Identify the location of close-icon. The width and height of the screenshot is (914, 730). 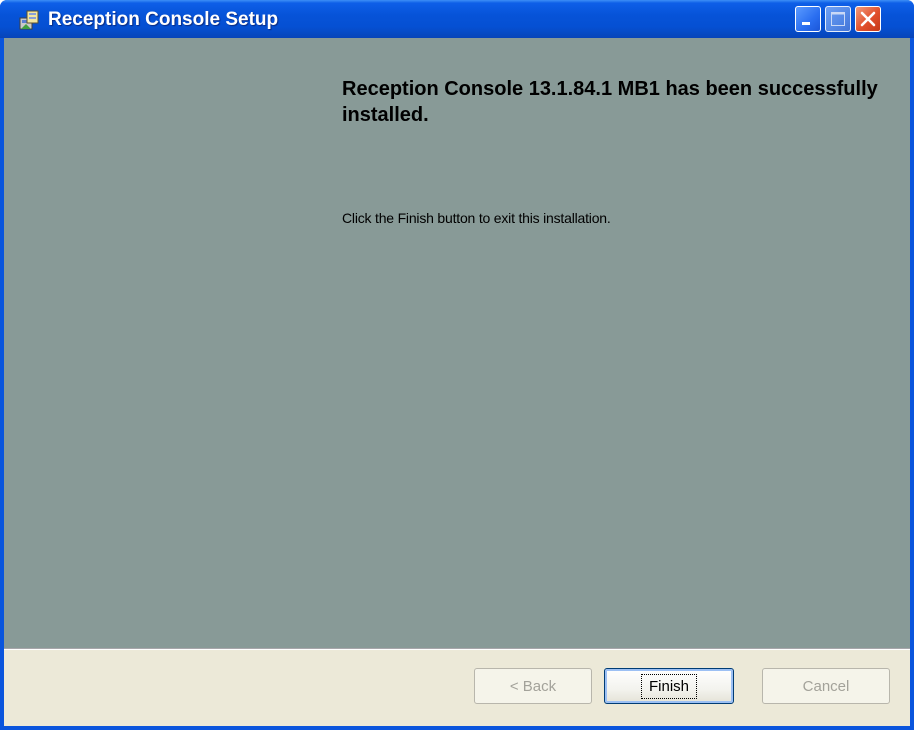
(868, 19).